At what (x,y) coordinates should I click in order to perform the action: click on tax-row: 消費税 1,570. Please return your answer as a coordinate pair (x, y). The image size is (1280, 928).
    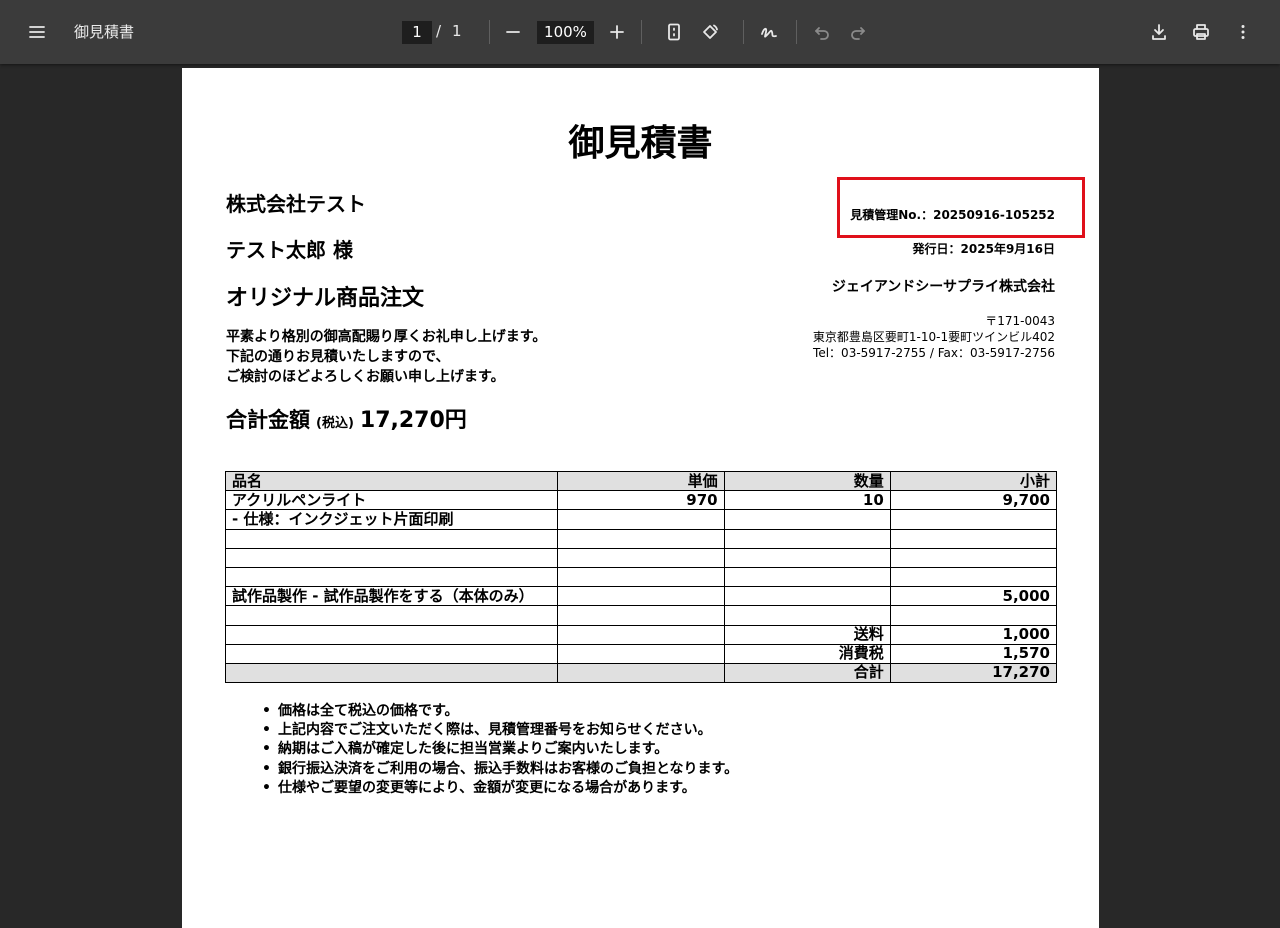
    Looking at the image, I should click on (641, 653).